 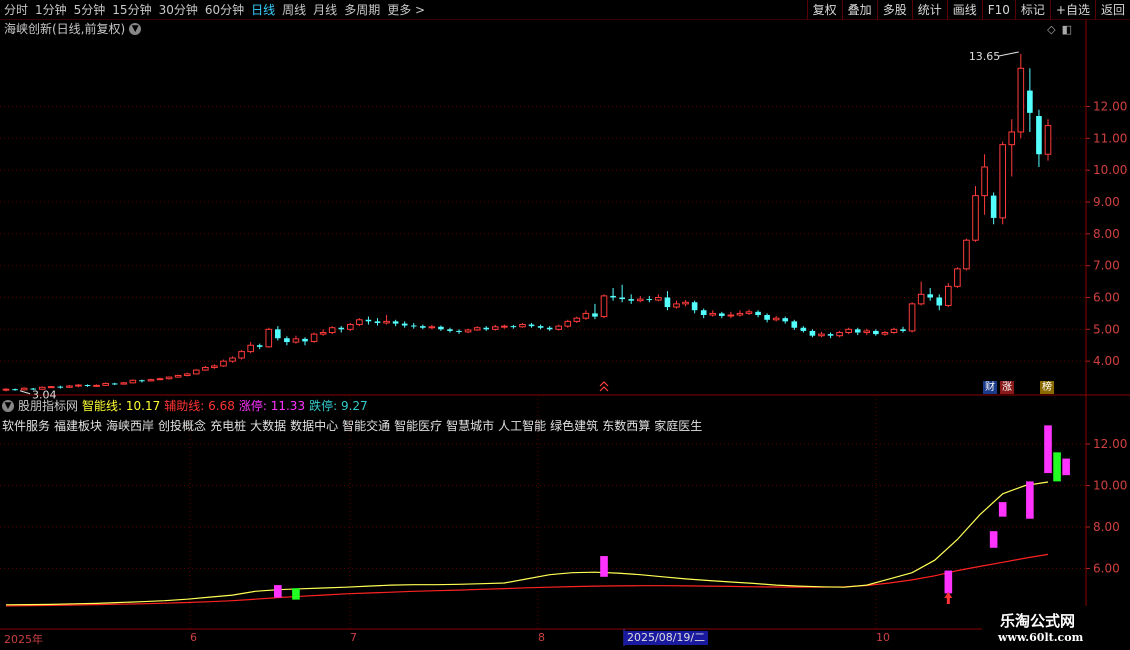 What do you see at coordinates (527, 580) in the screenshot?
I see `aux-line` at bounding box center [527, 580].